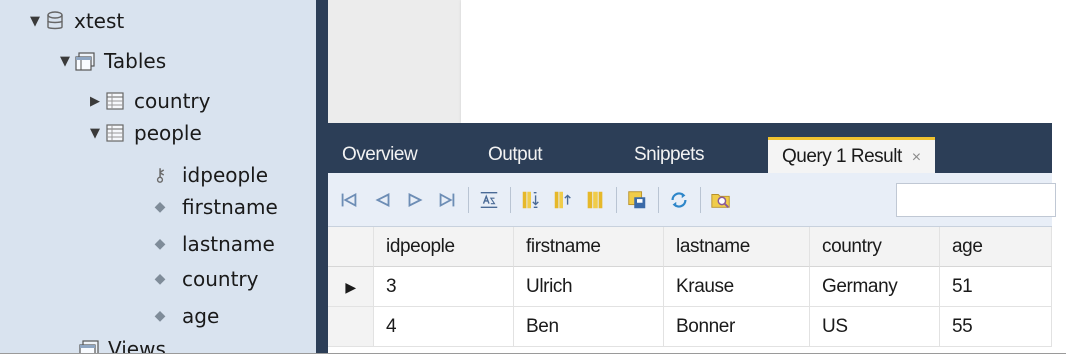 This screenshot has width=1066, height=363. Describe the element at coordinates (444, 247) in the screenshot. I see `column-header: idpeople` at that location.